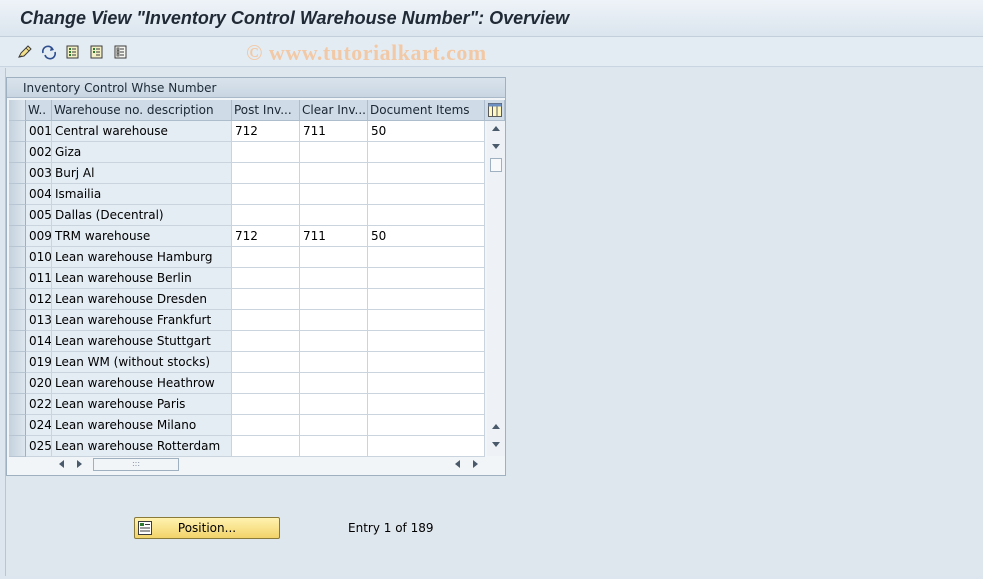 The image size is (983, 579). Describe the element at coordinates (142, 425) in the screenshot. I see `cell-description: Lean warehouse Milano` at that location.